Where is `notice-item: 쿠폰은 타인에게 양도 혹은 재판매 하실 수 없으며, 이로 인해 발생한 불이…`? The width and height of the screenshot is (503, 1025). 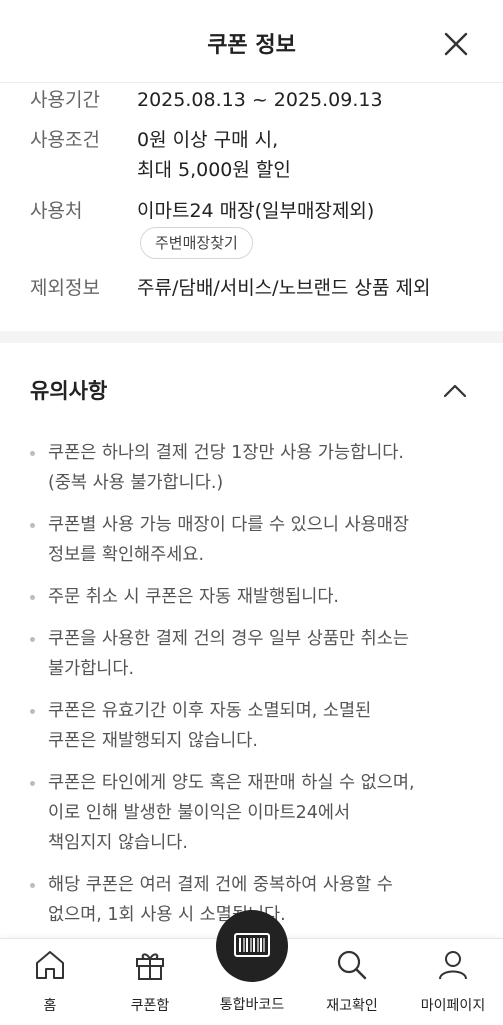
notice-item: 쿠폰은 타인에게 양도 혹은 재판매 하실 수 없으며, 이로 인해 발생한 불이… is located at coordinates (255, 813).